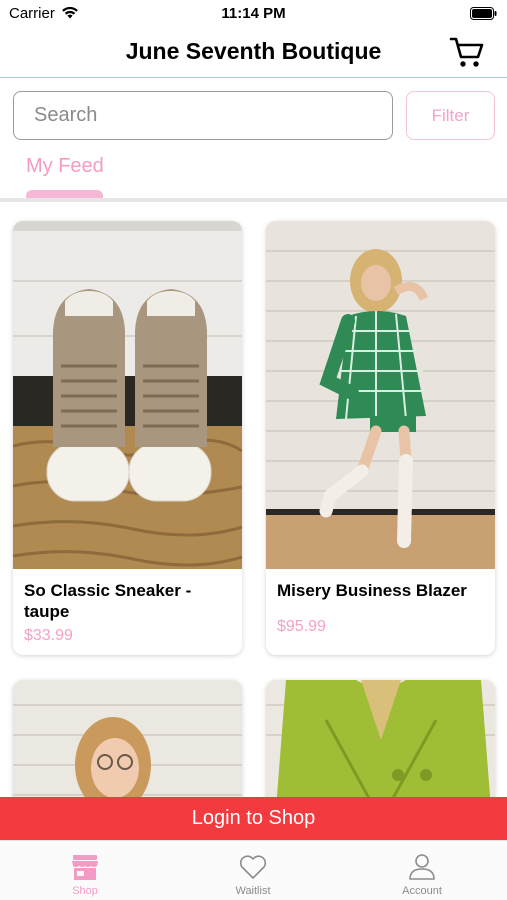 Image resolution: width=507 pixels, height=900 pixels. Describe the element at coordinates (422, 867) in the screenshot. I see `person-icon` at that location.